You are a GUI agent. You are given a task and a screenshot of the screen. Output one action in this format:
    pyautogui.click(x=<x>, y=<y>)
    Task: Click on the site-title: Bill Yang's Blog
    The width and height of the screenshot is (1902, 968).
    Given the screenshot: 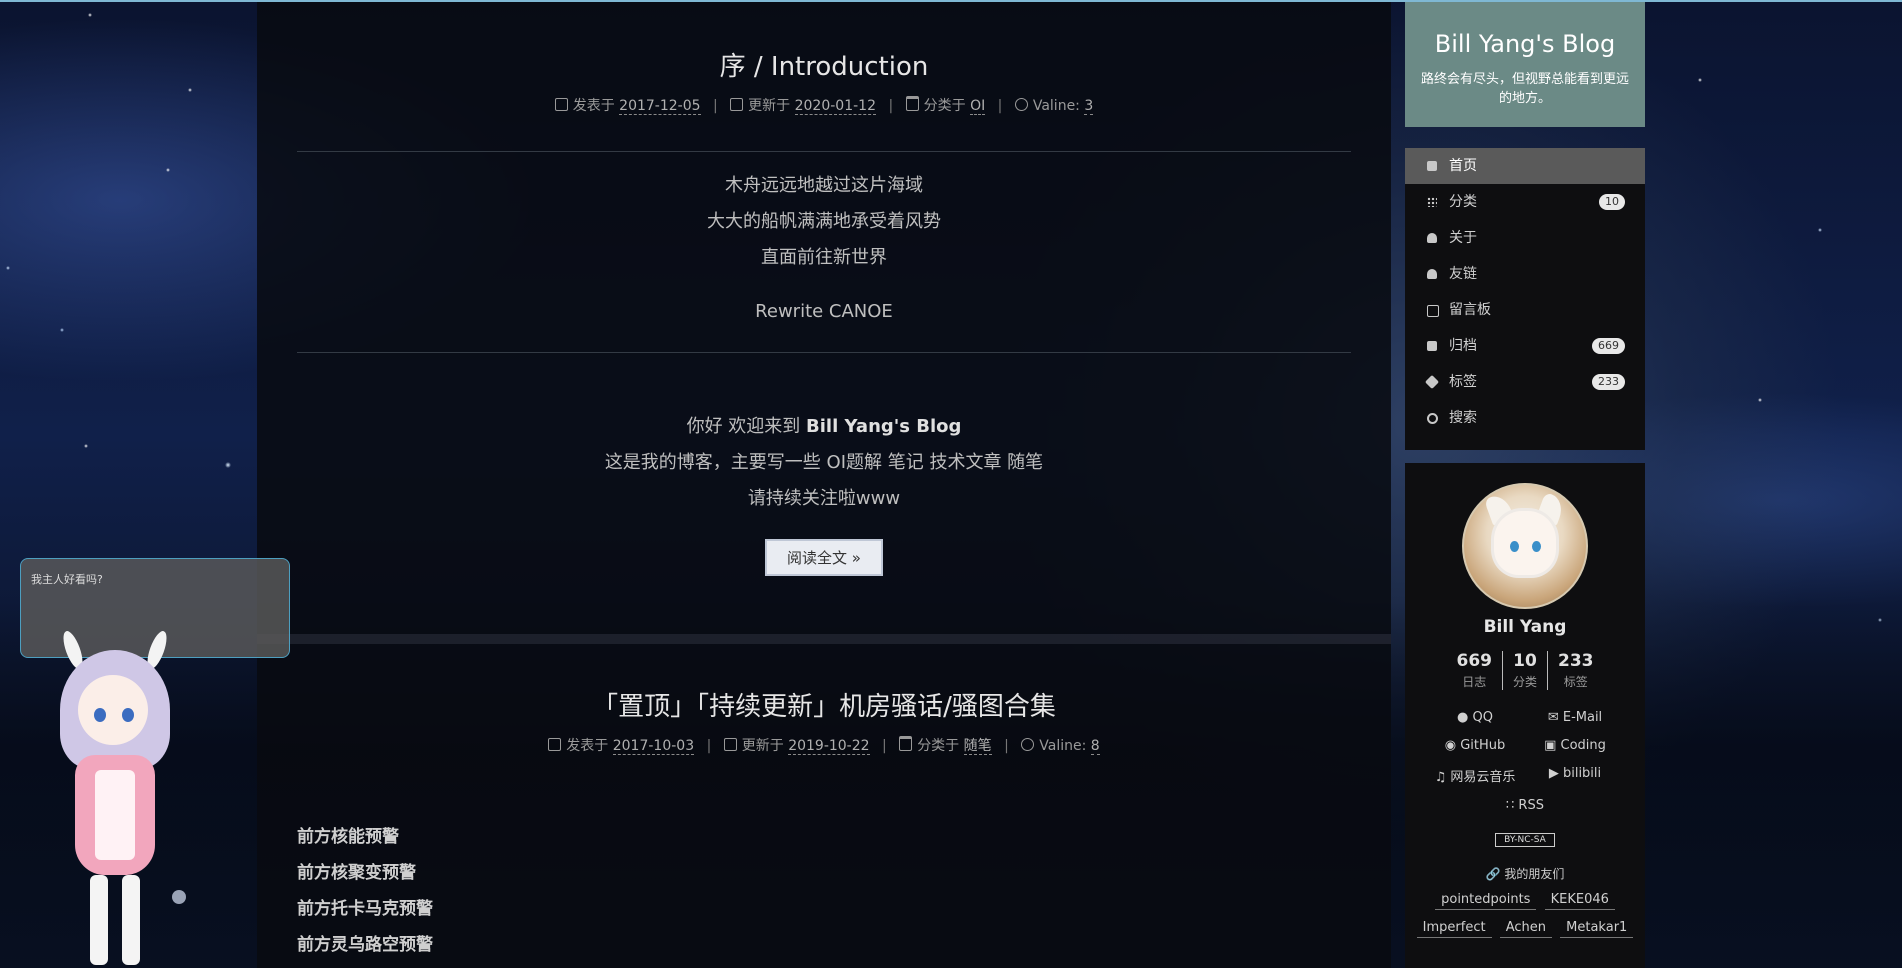 What is the action you would take?
    pyautogui.click(x=1525, y=44)
    